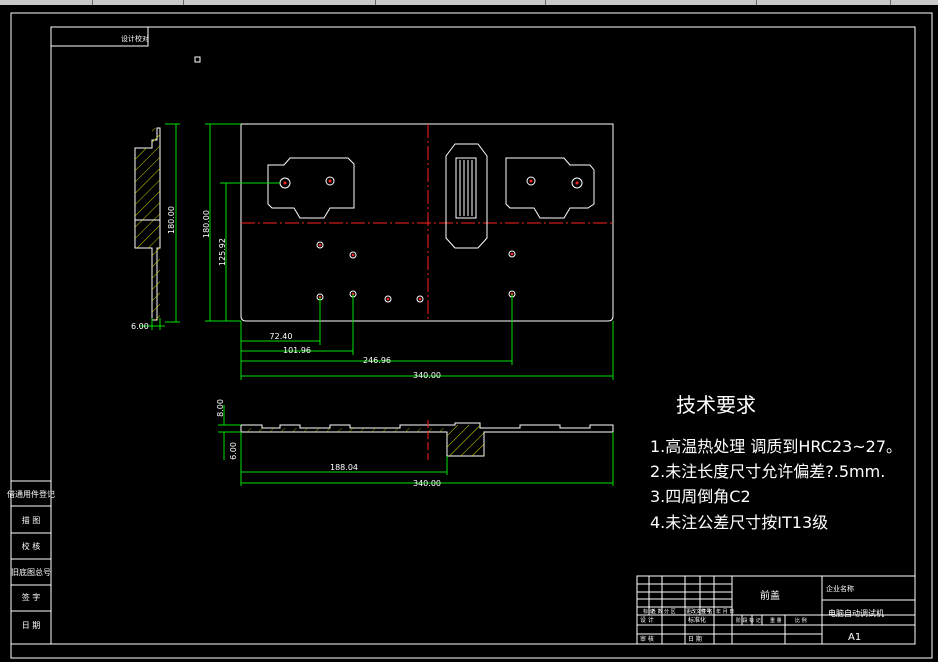  What do you see at coordinates (31, 572) in the screenshot?
I see `side-label-4: 旧底图总号` at bounding box center [31, 572].